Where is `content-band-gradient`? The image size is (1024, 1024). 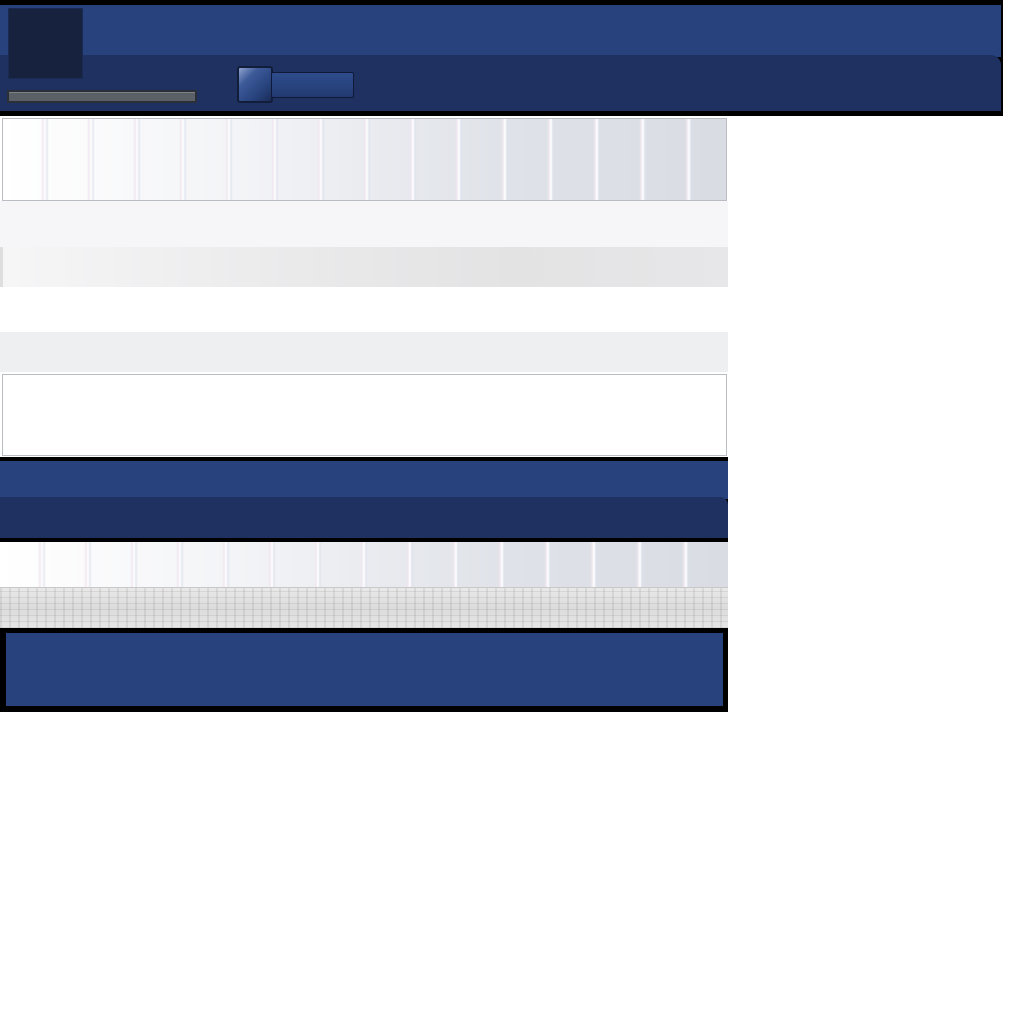
content-band-gradient is located at coordinates (364, 267).